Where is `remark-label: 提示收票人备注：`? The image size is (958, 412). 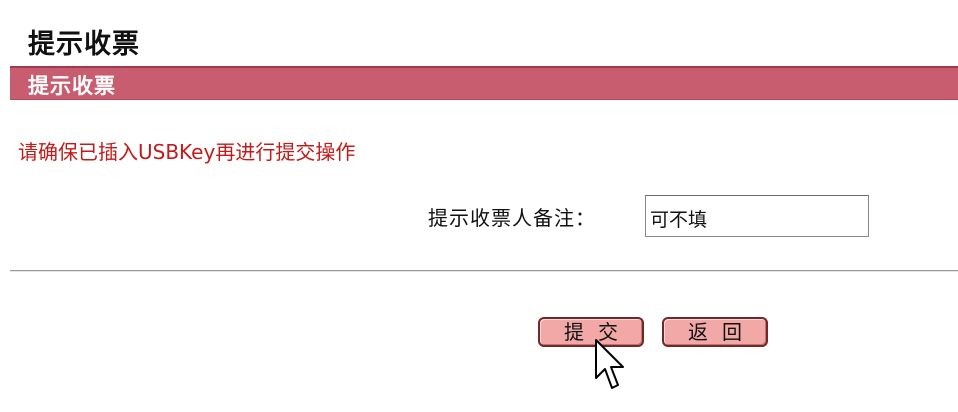
remark-label: 提示收票人备注： is located at coordinates (512, 218).